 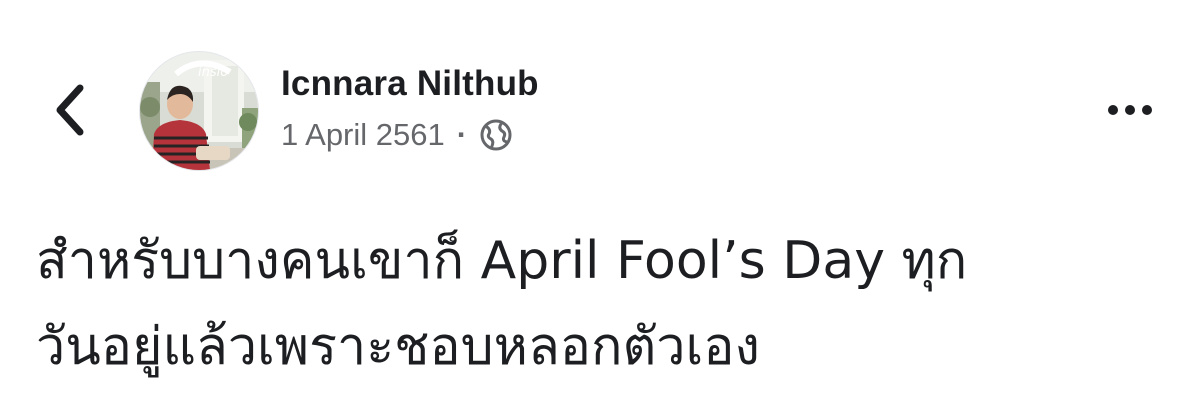 I want to click on post-text-line: สำหรับบางคนเขาก็ April Fool’s Day ทุก, so click(x=502, y=261).